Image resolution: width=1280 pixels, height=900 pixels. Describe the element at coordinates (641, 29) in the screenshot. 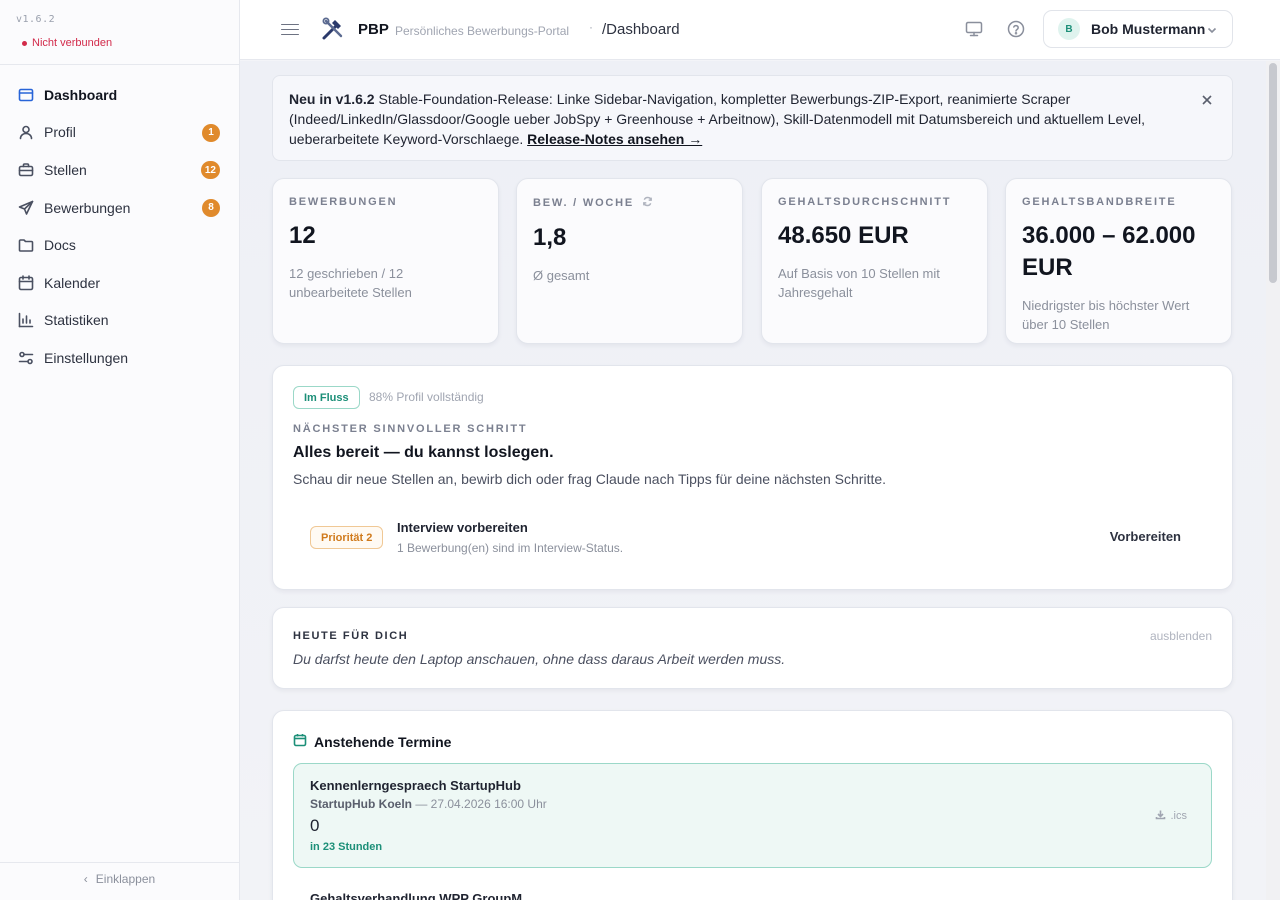

I see `breadcrumb: /Dashboard` at that location.